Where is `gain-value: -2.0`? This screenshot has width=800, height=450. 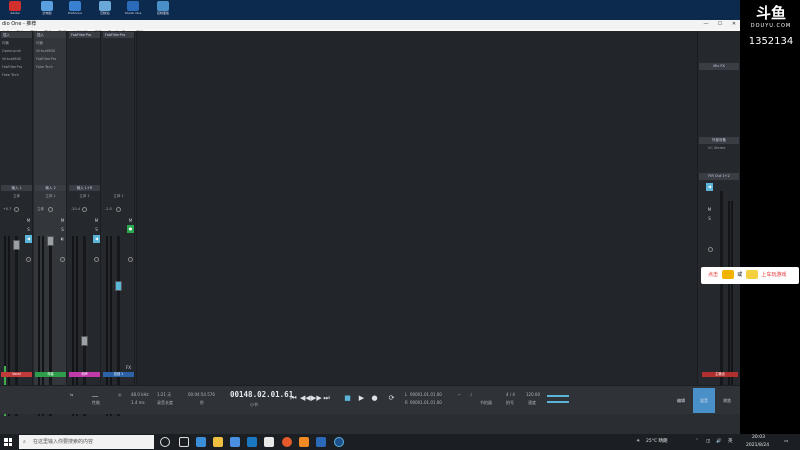
gain-value: -2.0 is located at coordinates (108, 209).